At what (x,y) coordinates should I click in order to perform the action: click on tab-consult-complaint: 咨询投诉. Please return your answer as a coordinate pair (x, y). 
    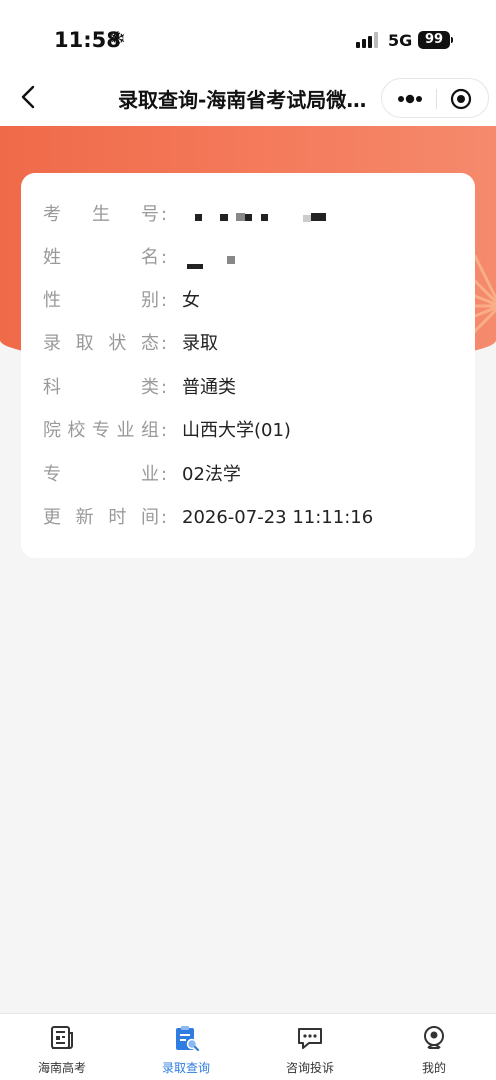
    Looking at the image, I should click on (310, 1047).